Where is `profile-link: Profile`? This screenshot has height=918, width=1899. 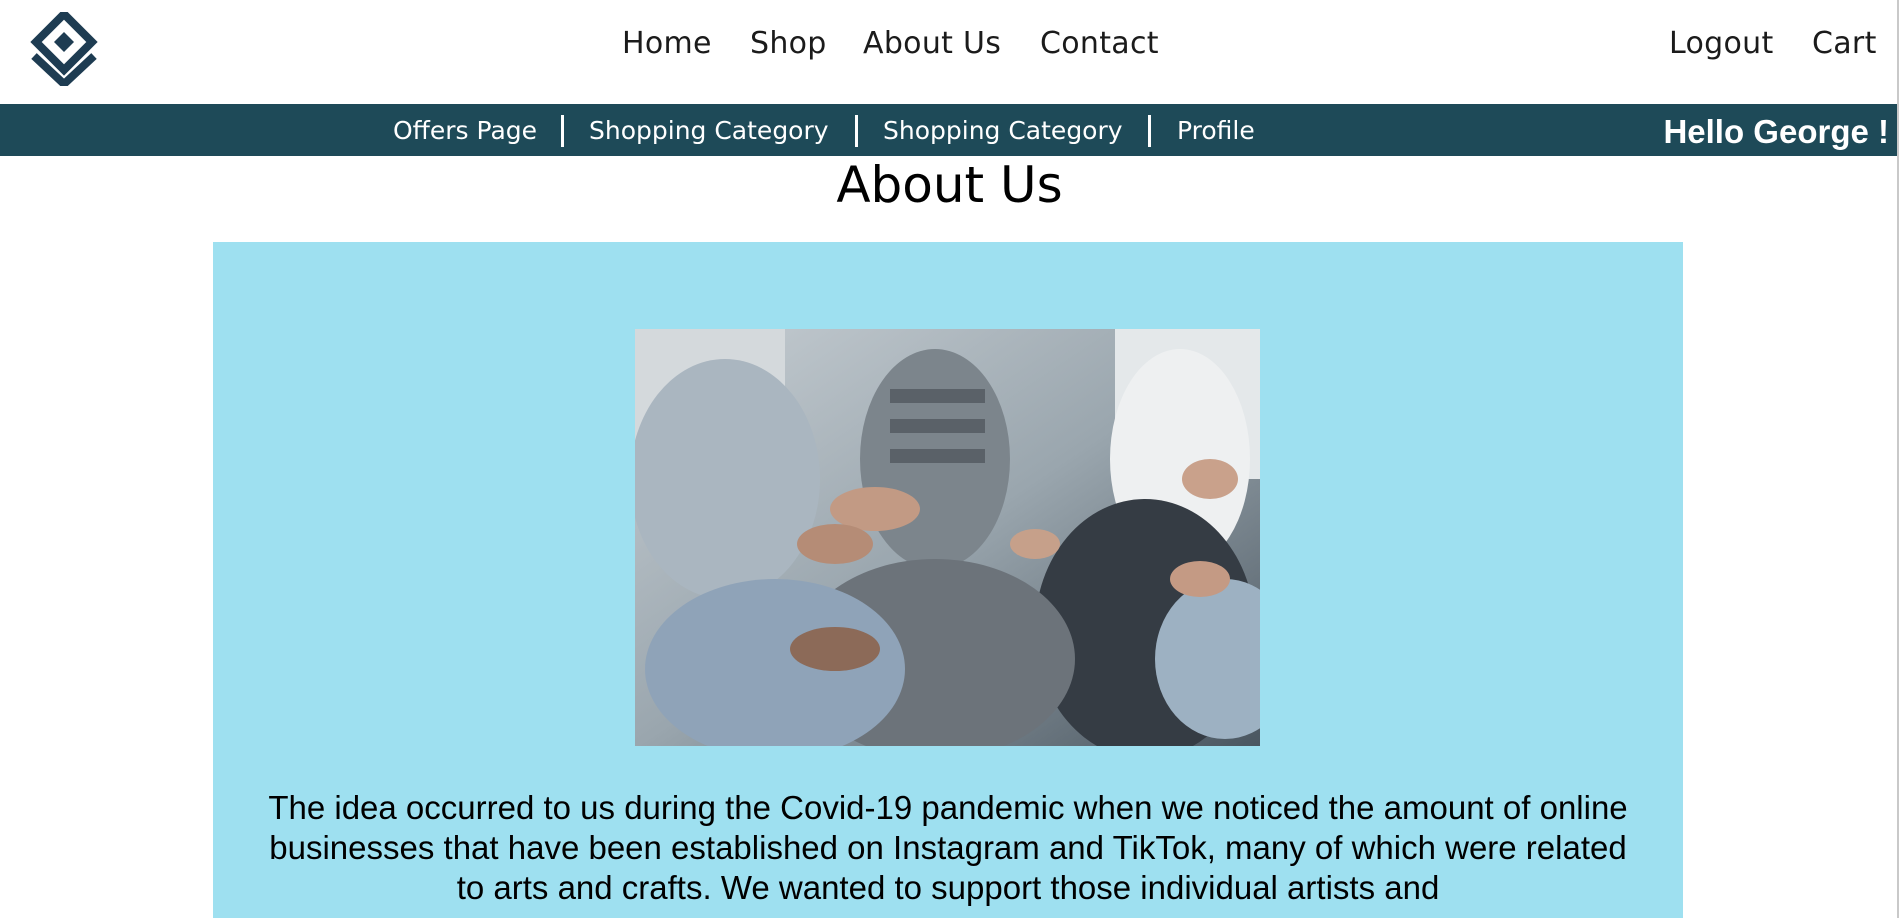 profile-link: Profile is located at coordinates (1216, 130).